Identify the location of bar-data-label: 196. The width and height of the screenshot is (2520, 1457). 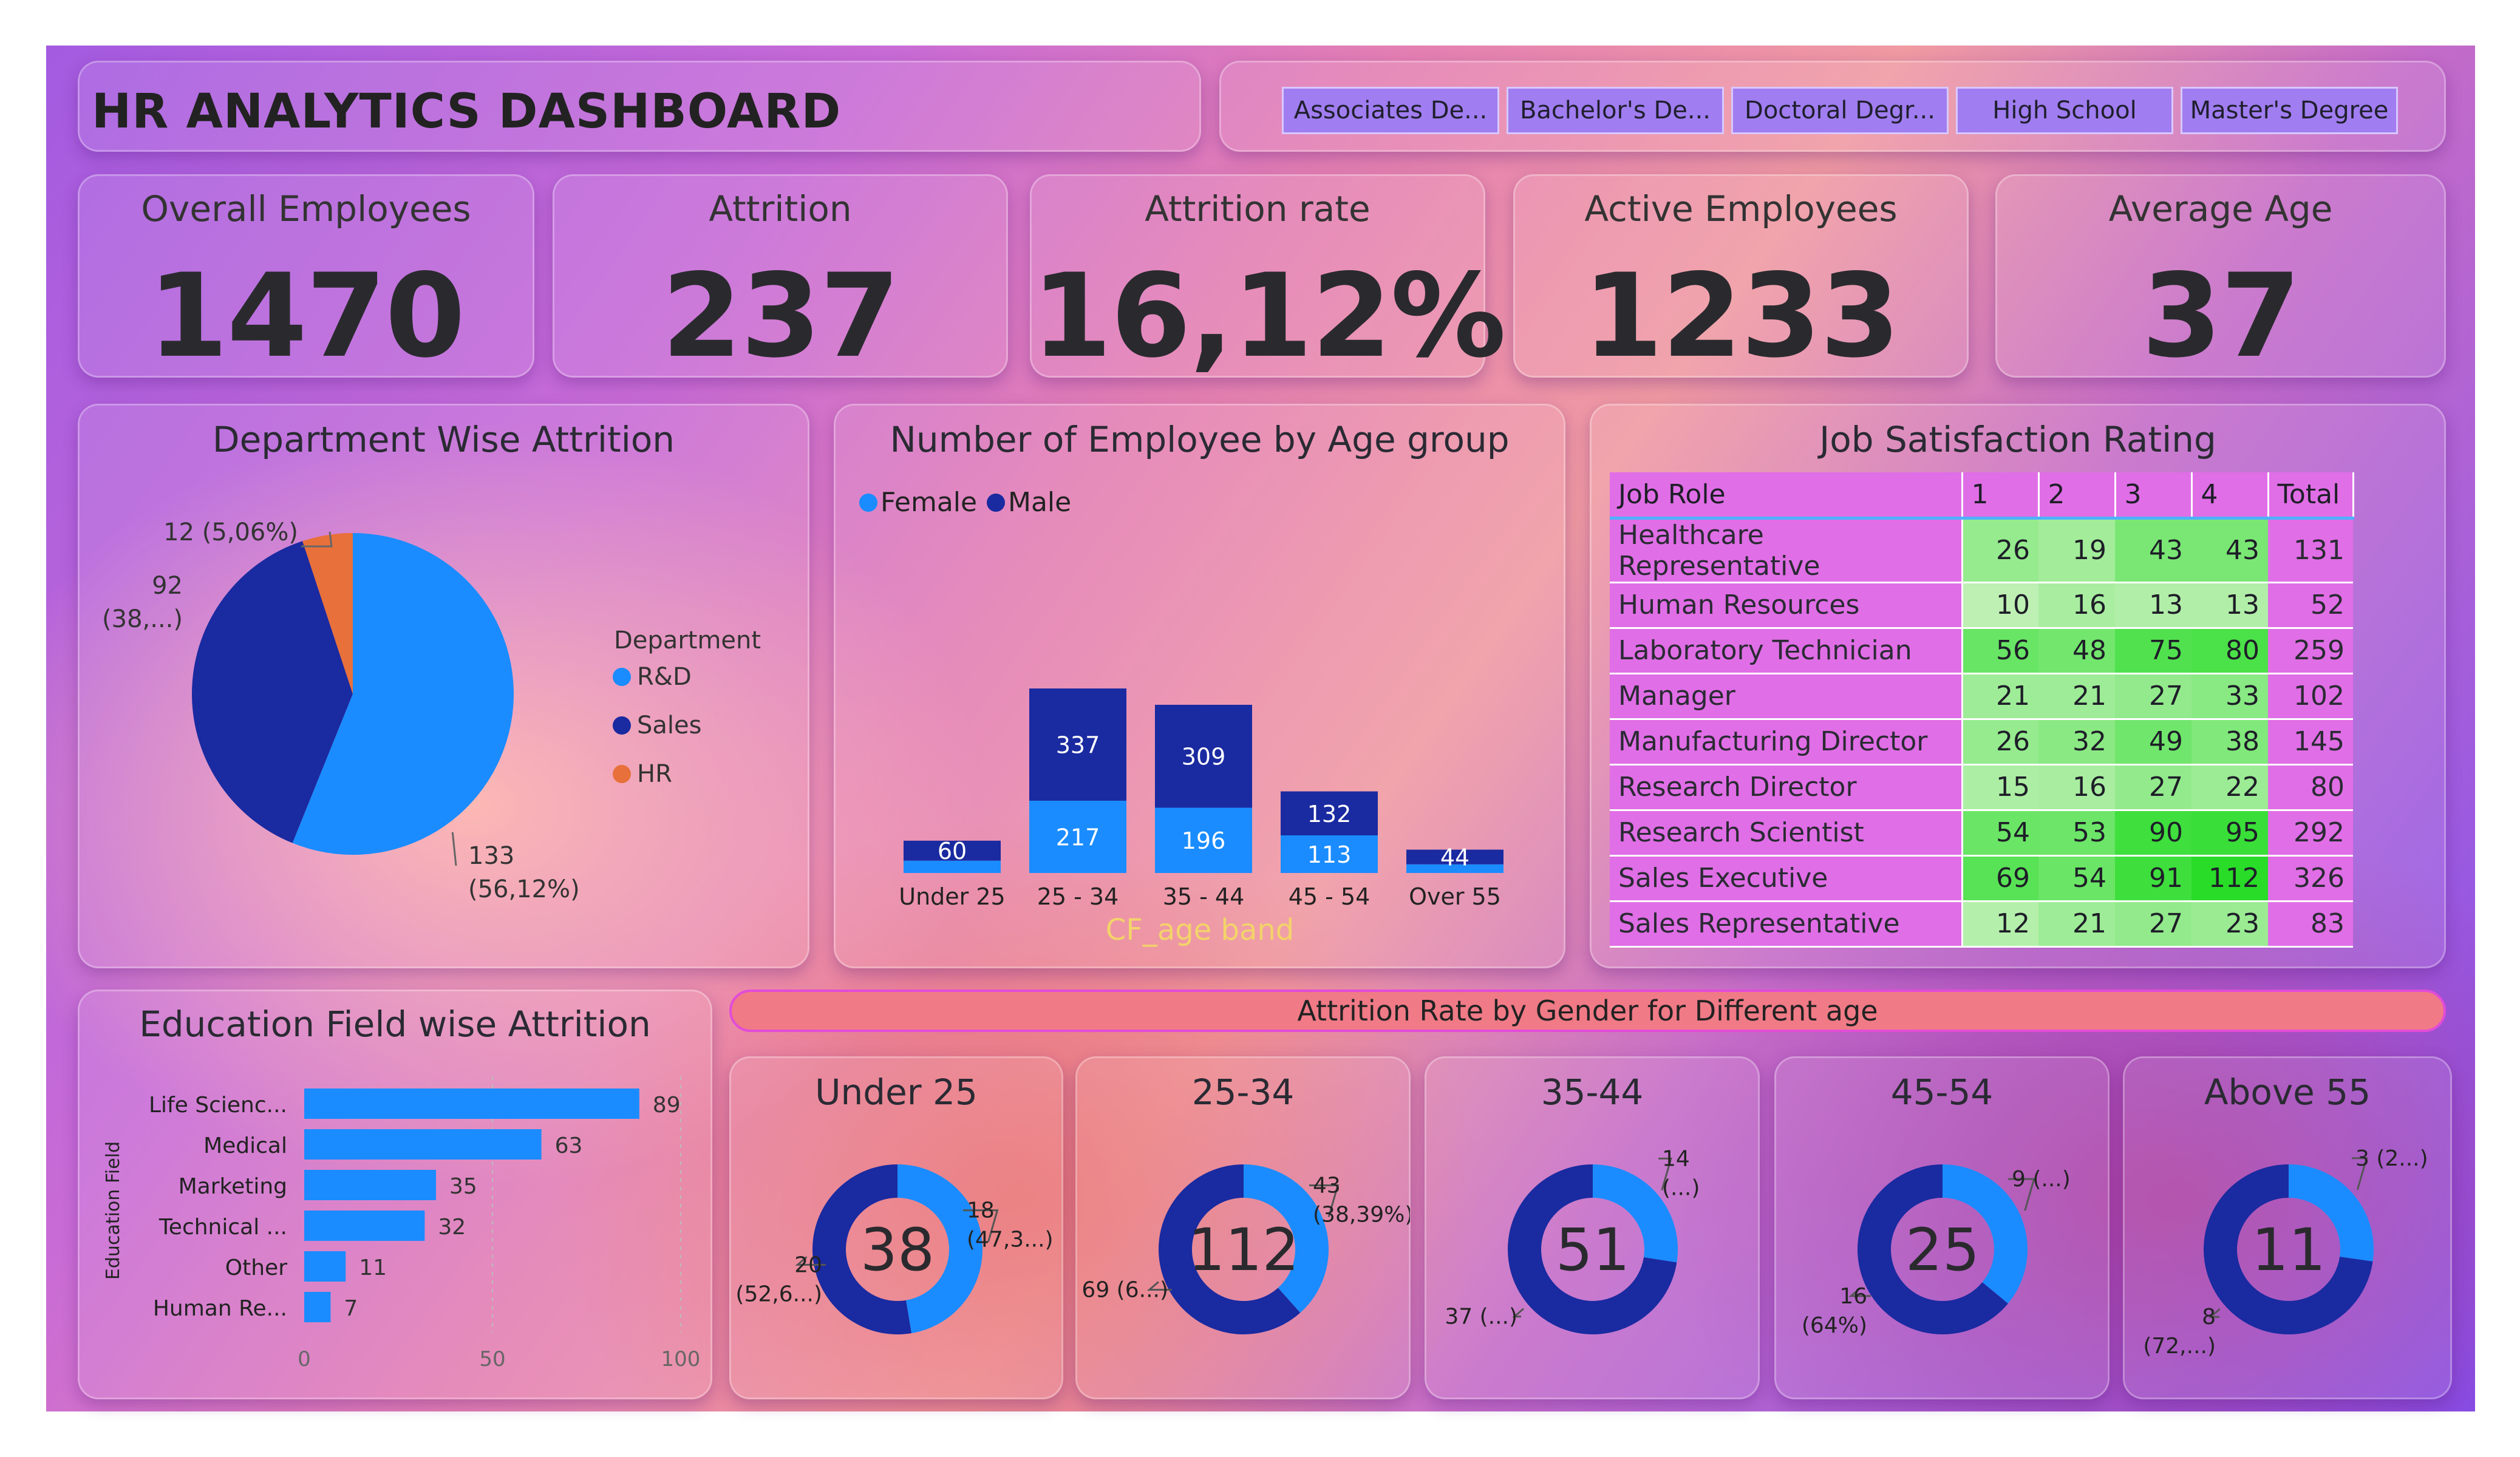
(1204, 840).